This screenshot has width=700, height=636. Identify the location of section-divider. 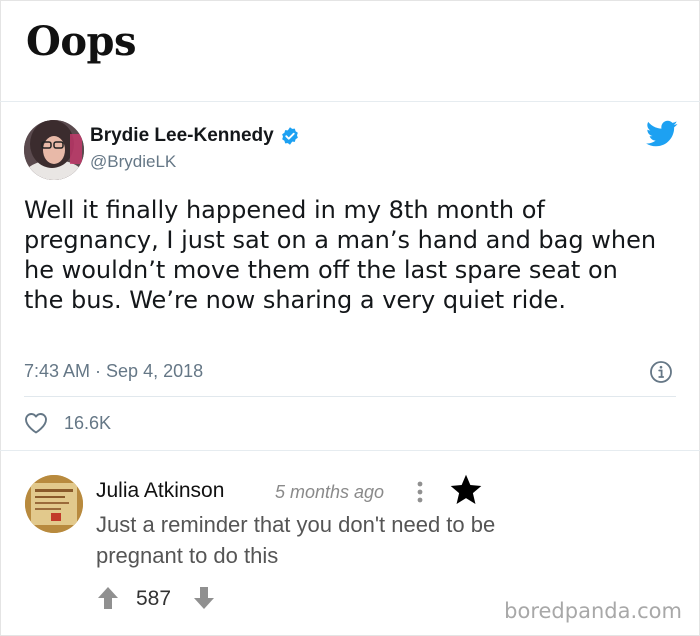
(350, 450).